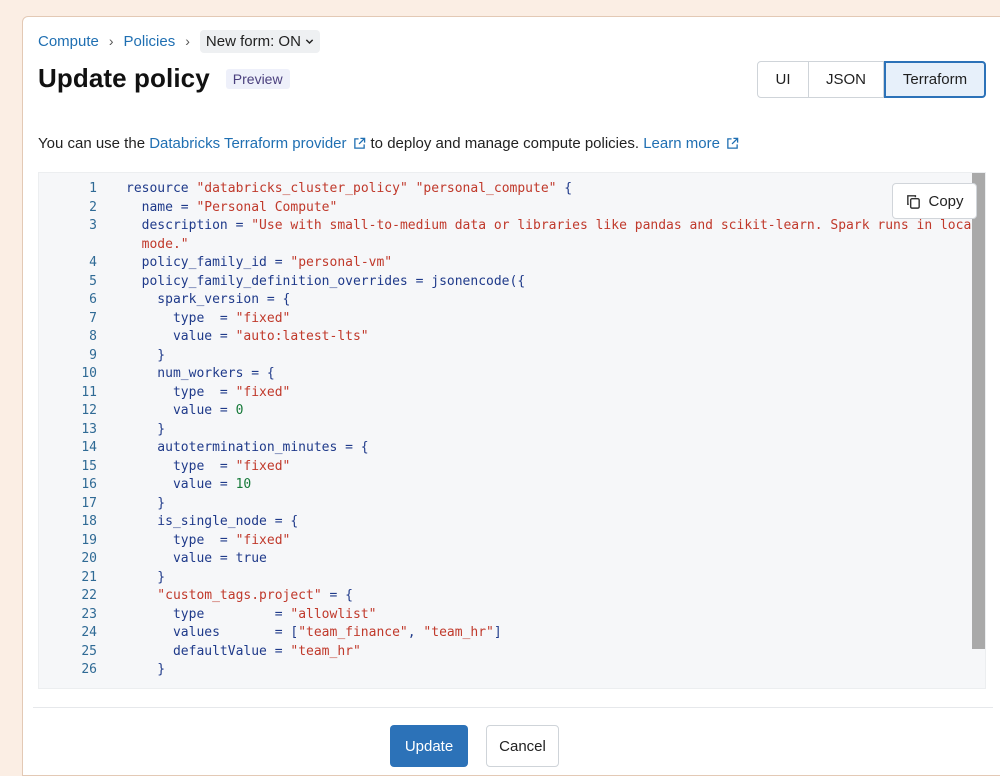  I want to click on code-text: policy_family_id = "personal-vm", so click(259, 262).